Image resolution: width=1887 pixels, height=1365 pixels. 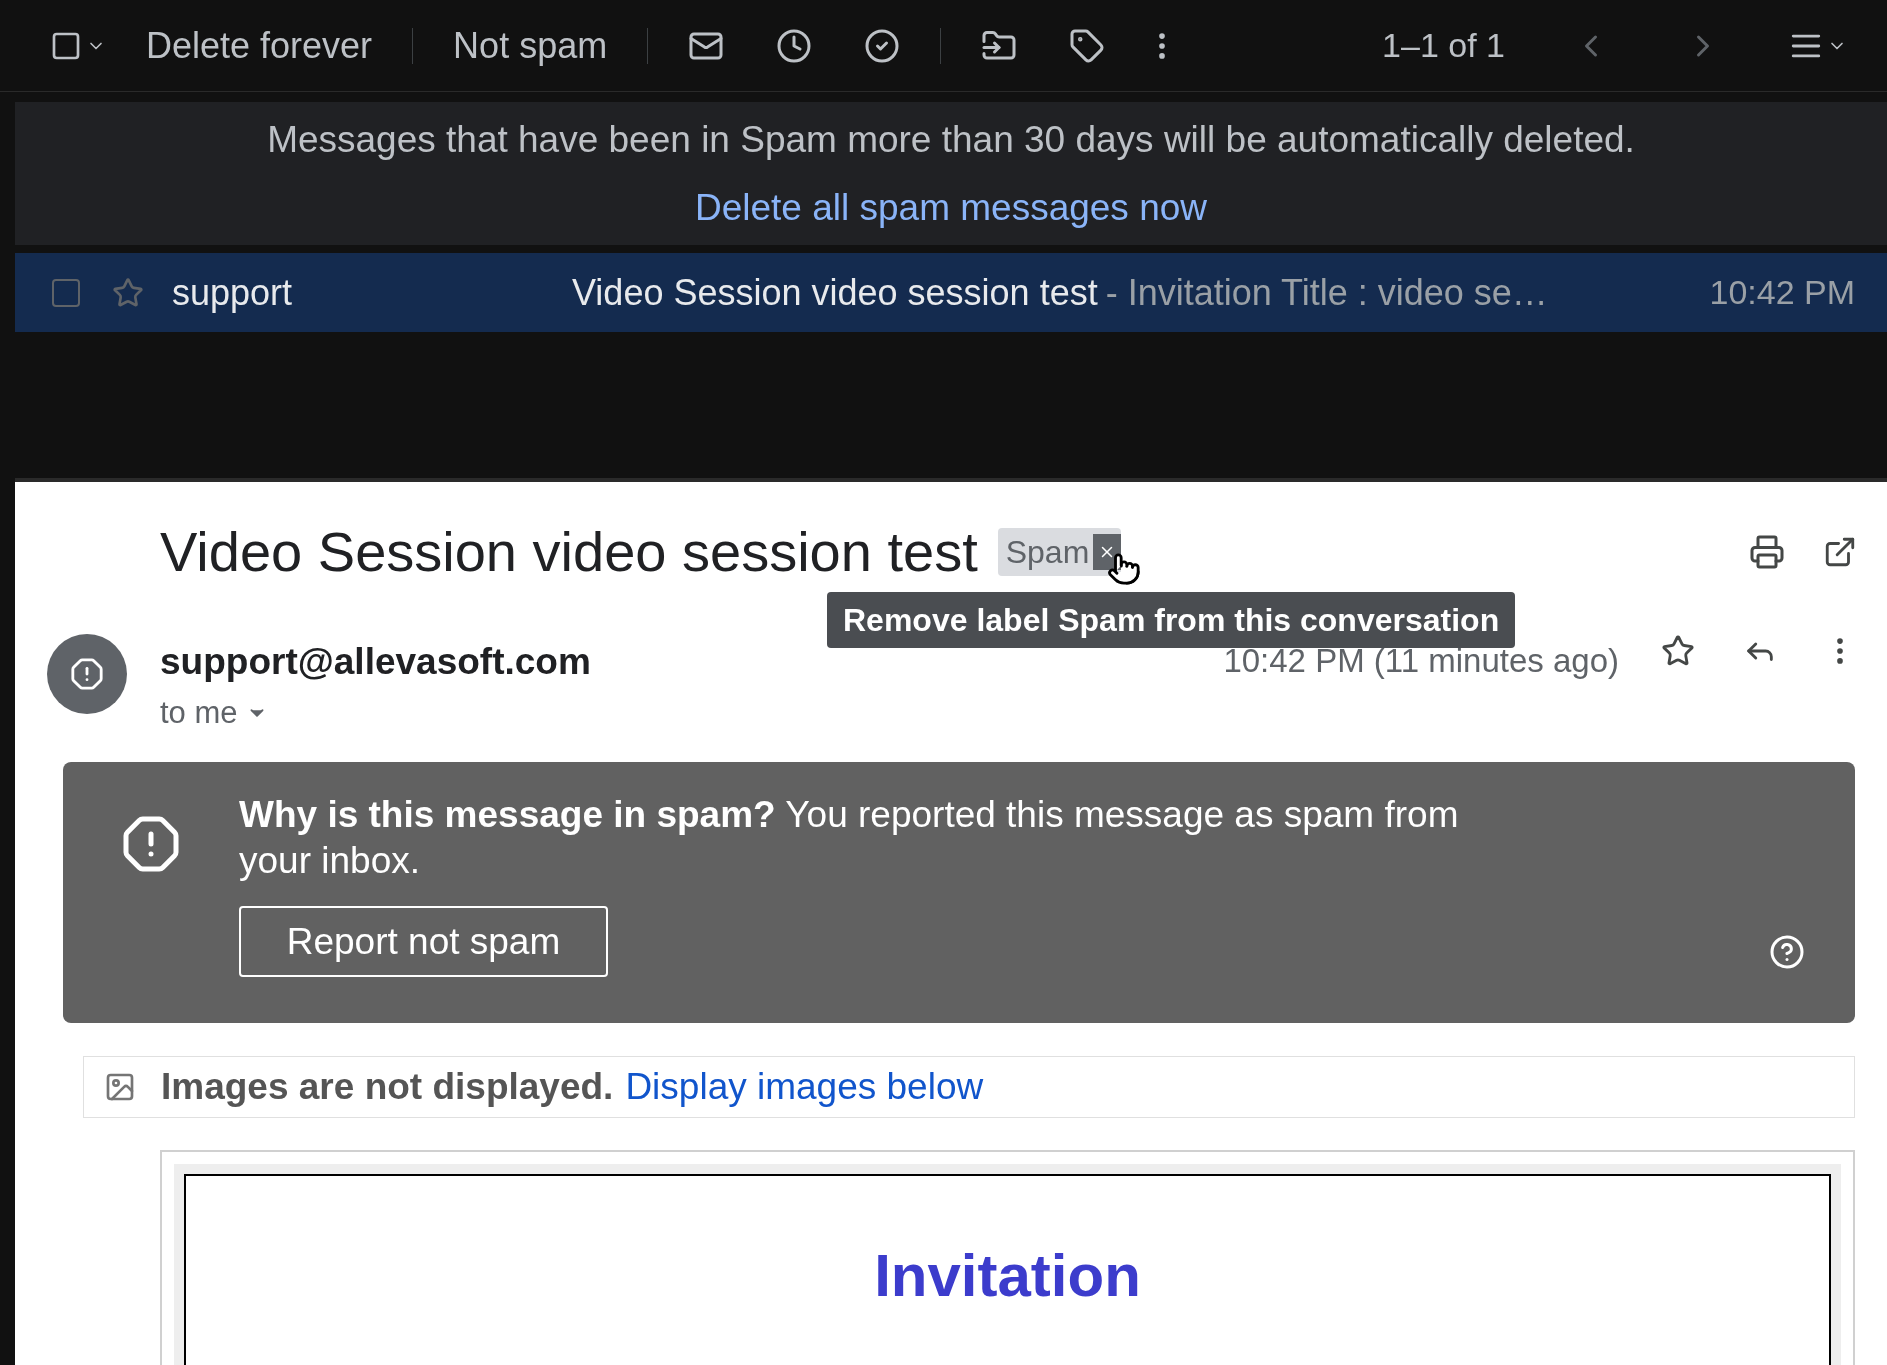 I want to click on display-images-link: Display images below, so click(x=804, y=1087).